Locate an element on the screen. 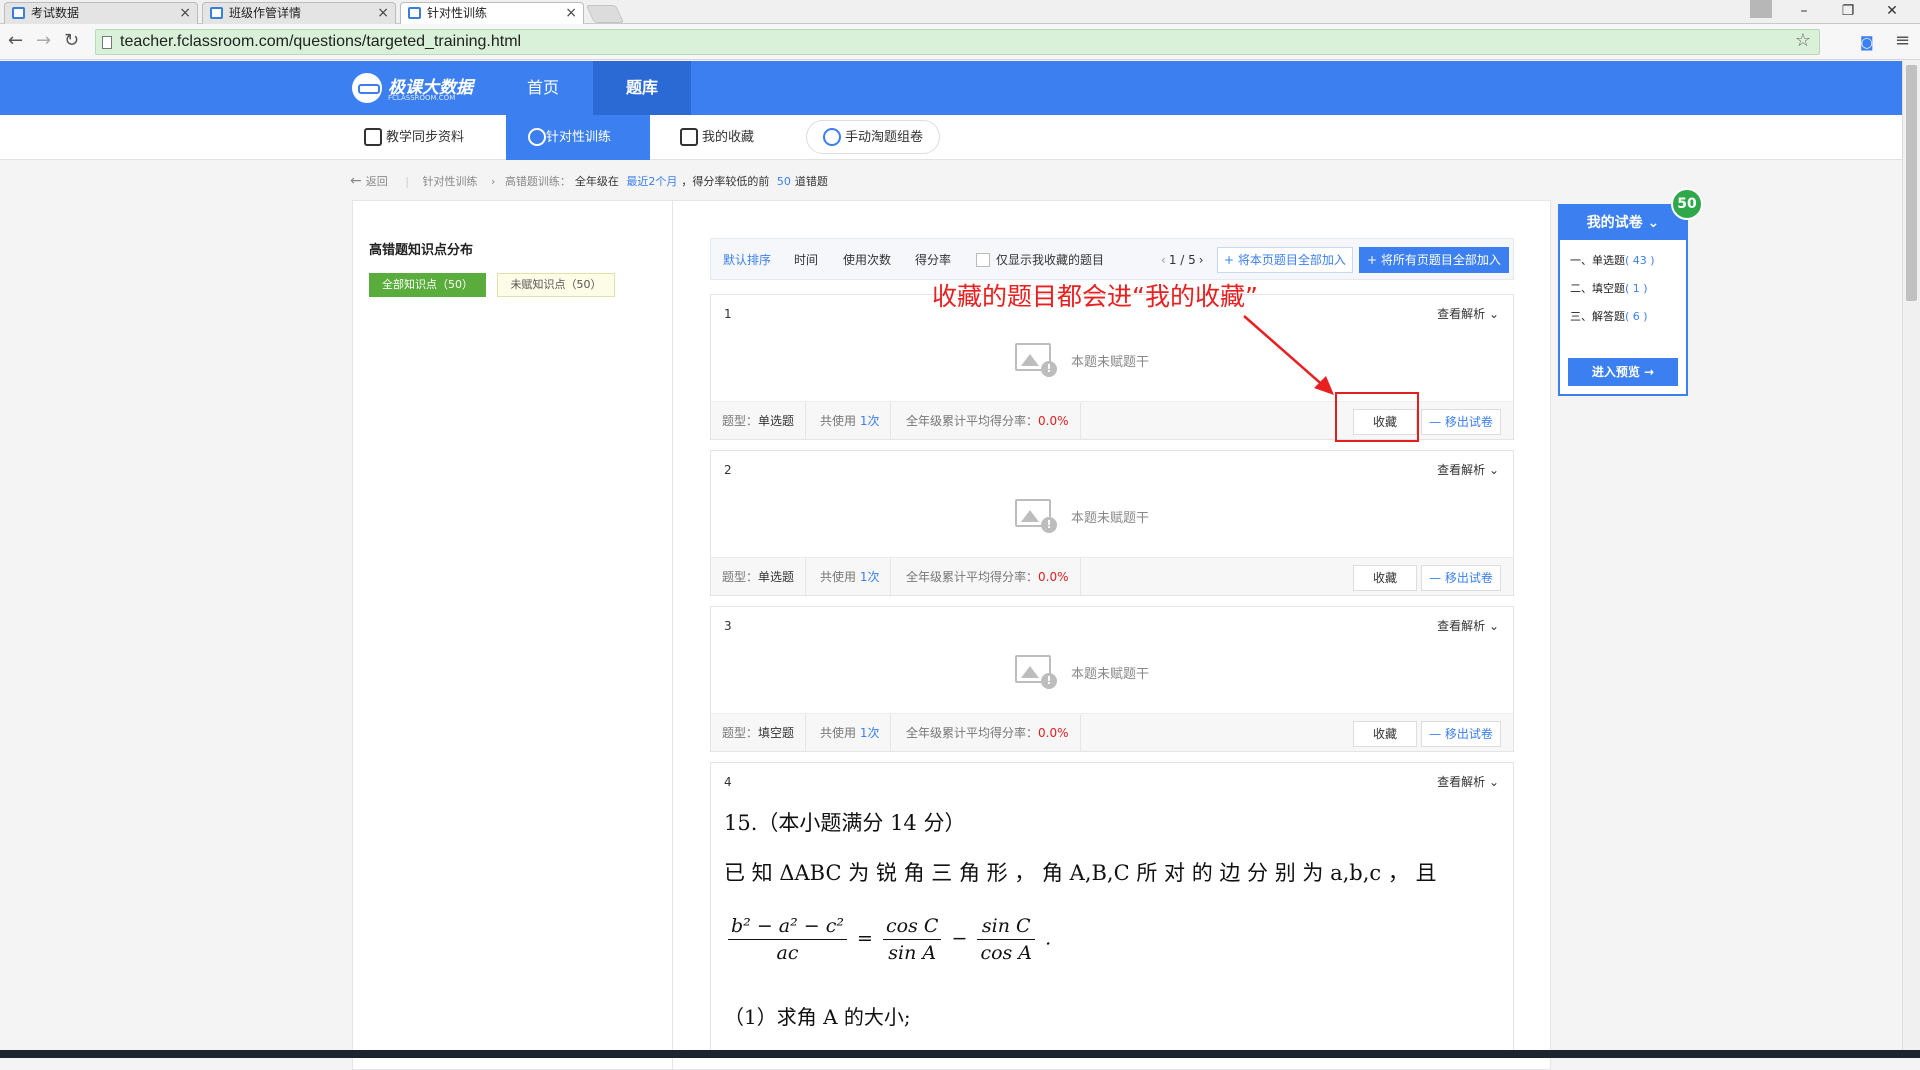  page-icon is located at coordinates (107, 42).